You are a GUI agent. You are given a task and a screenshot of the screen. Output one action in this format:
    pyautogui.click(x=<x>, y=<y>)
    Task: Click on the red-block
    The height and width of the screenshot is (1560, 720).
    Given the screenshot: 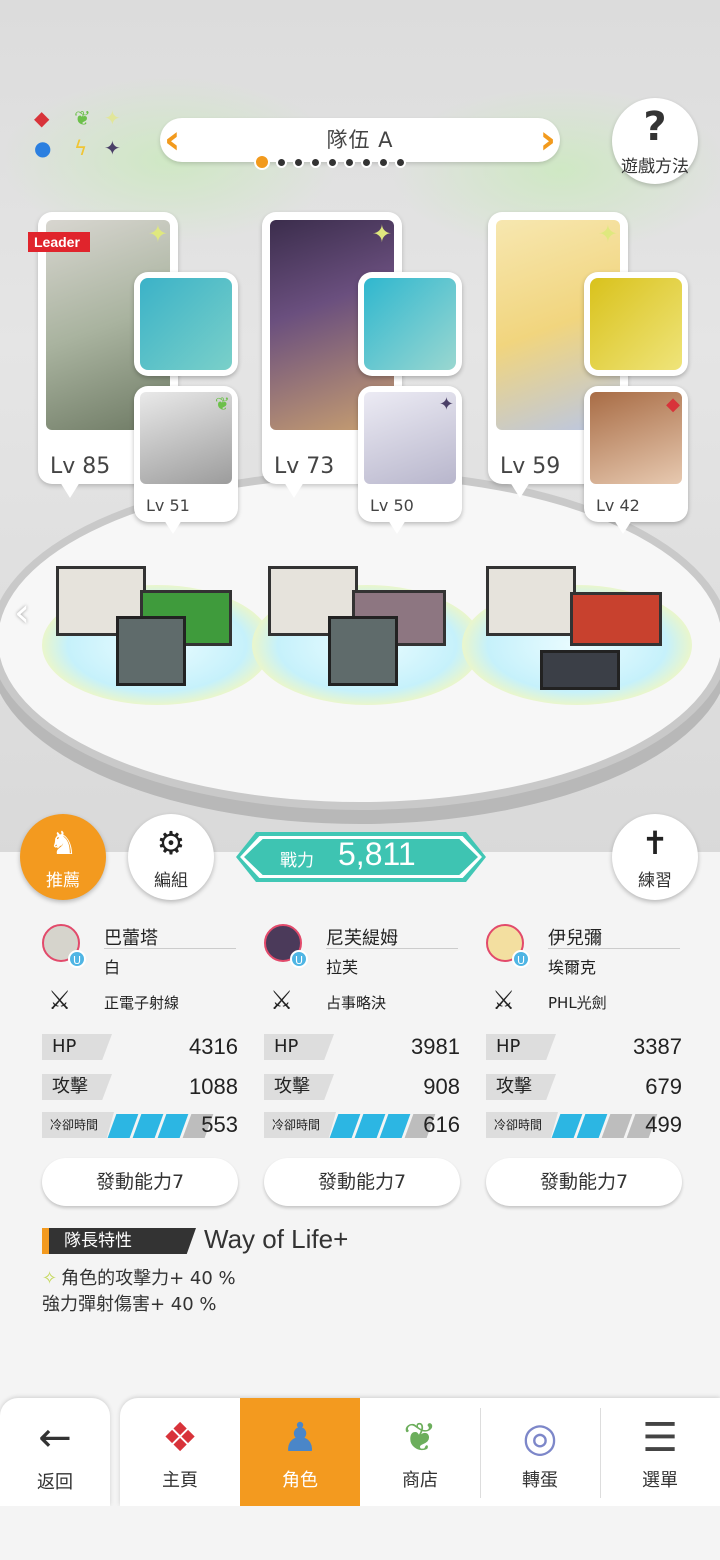 What is the action you would take?
    pyautogui.click(x=616, y=619)
    